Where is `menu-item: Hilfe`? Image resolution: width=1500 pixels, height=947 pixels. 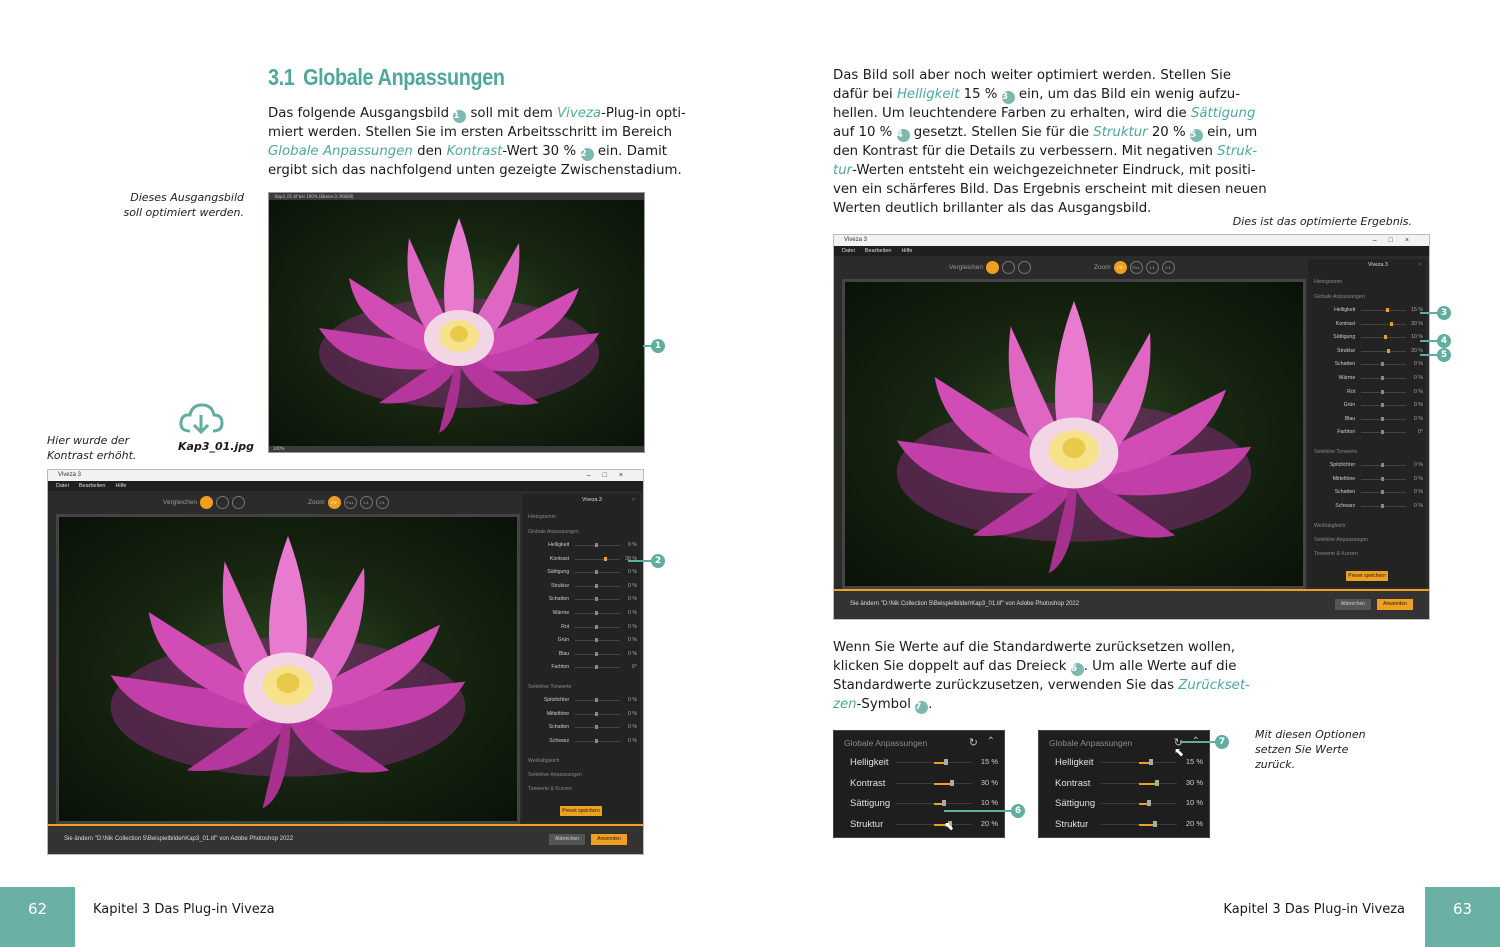
menu-item: Hilfe is located at coordinates (120, 486).